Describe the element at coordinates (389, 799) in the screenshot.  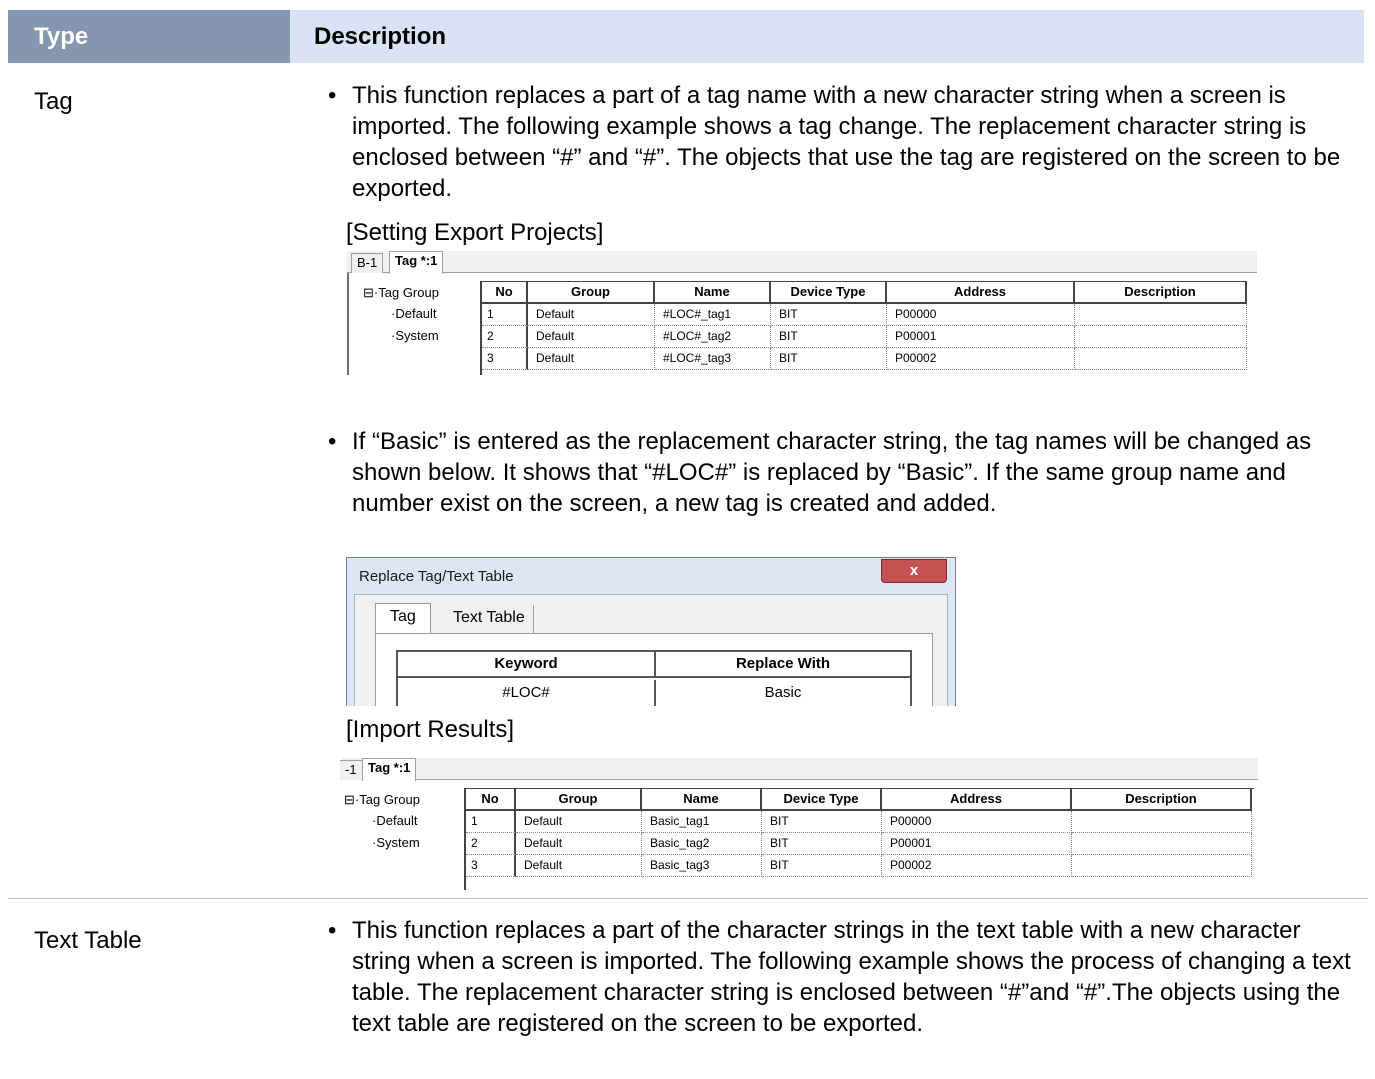
I see `import-tree-root-label: Tag Group` at that location.